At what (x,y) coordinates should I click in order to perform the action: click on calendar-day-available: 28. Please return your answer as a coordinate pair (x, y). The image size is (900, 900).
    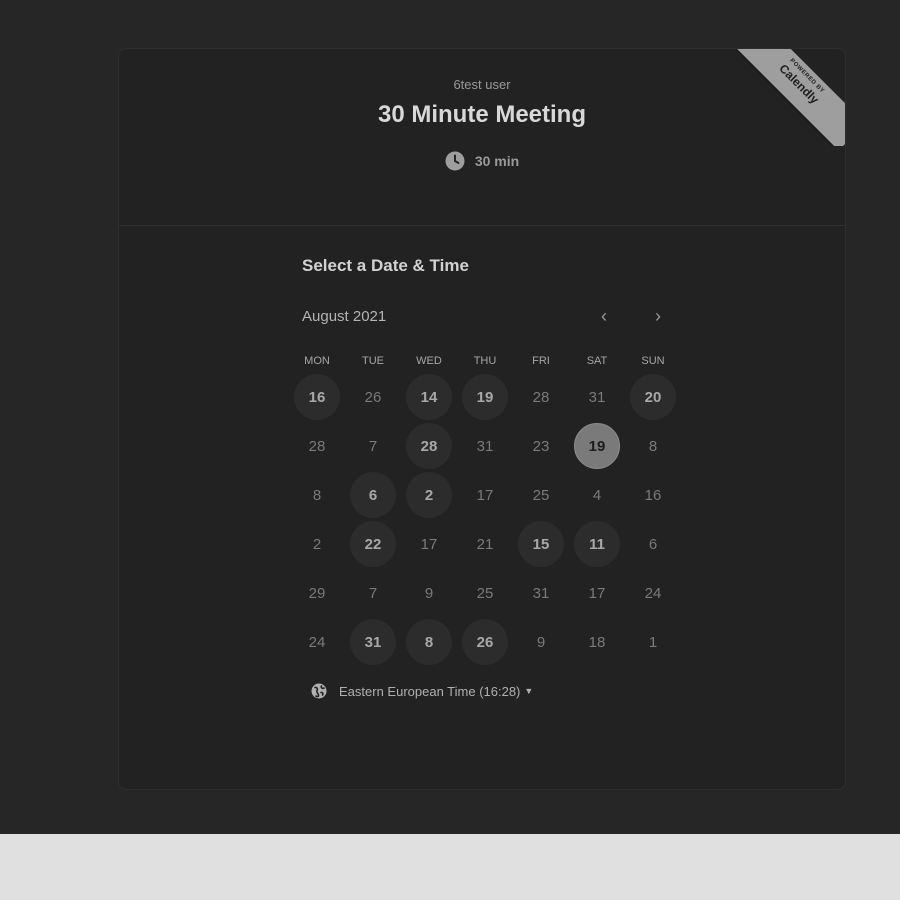
    Looking at the image, I should click on (429, 446).